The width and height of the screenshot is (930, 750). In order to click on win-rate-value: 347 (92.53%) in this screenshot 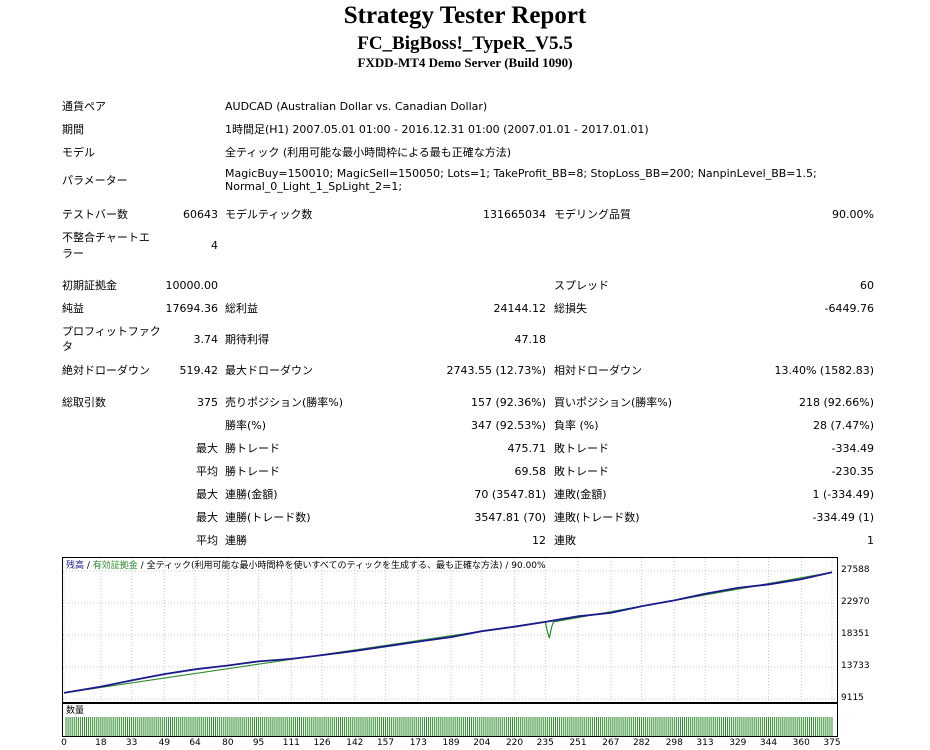, I will do `click(508, 425)`.